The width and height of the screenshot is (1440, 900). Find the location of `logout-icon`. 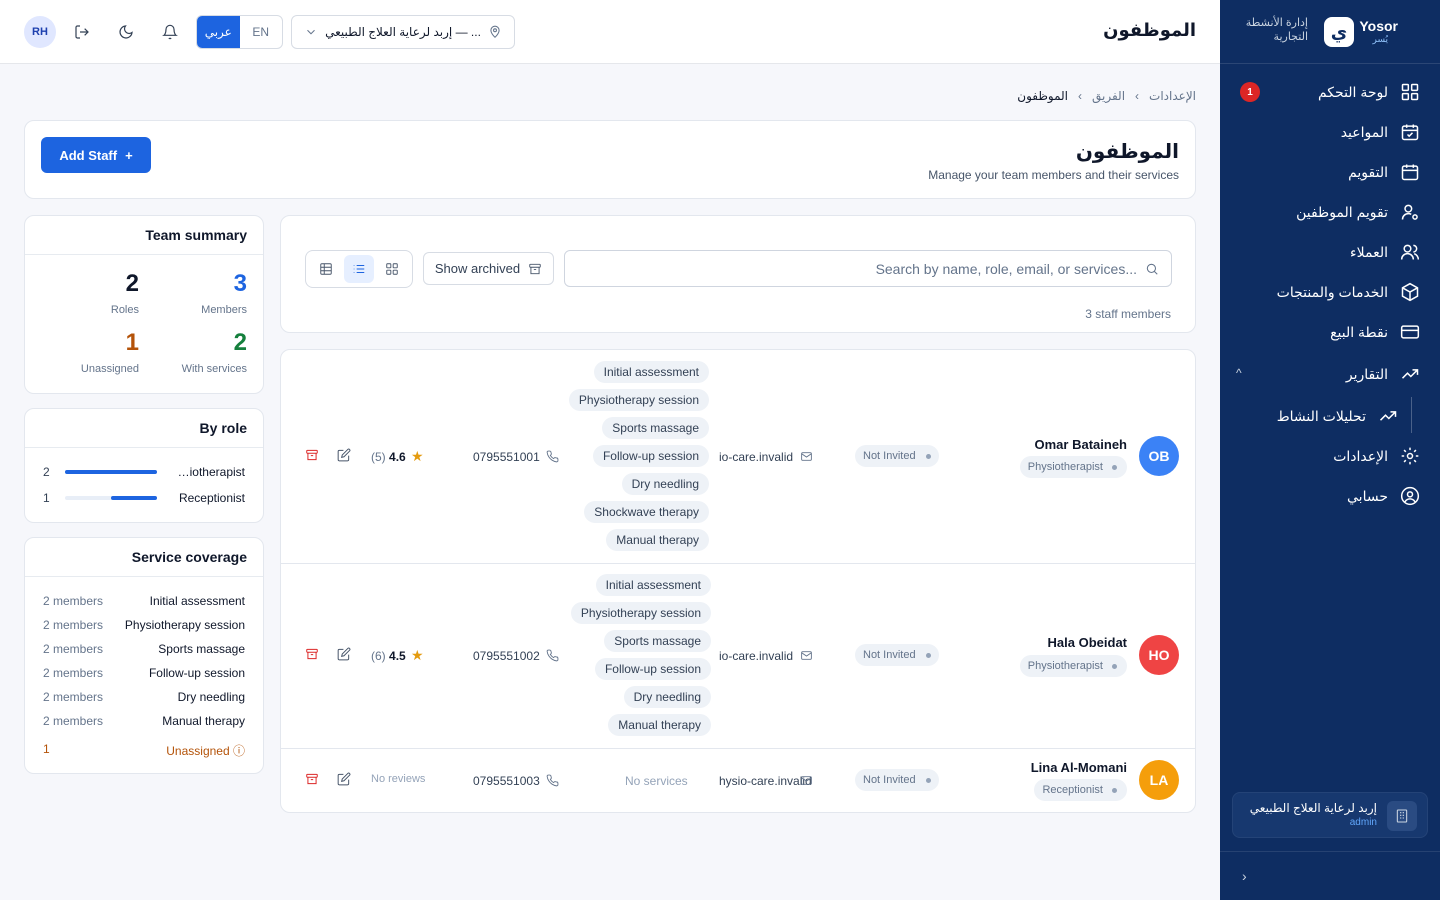

logout-icon is located at coordinates (82, 32).